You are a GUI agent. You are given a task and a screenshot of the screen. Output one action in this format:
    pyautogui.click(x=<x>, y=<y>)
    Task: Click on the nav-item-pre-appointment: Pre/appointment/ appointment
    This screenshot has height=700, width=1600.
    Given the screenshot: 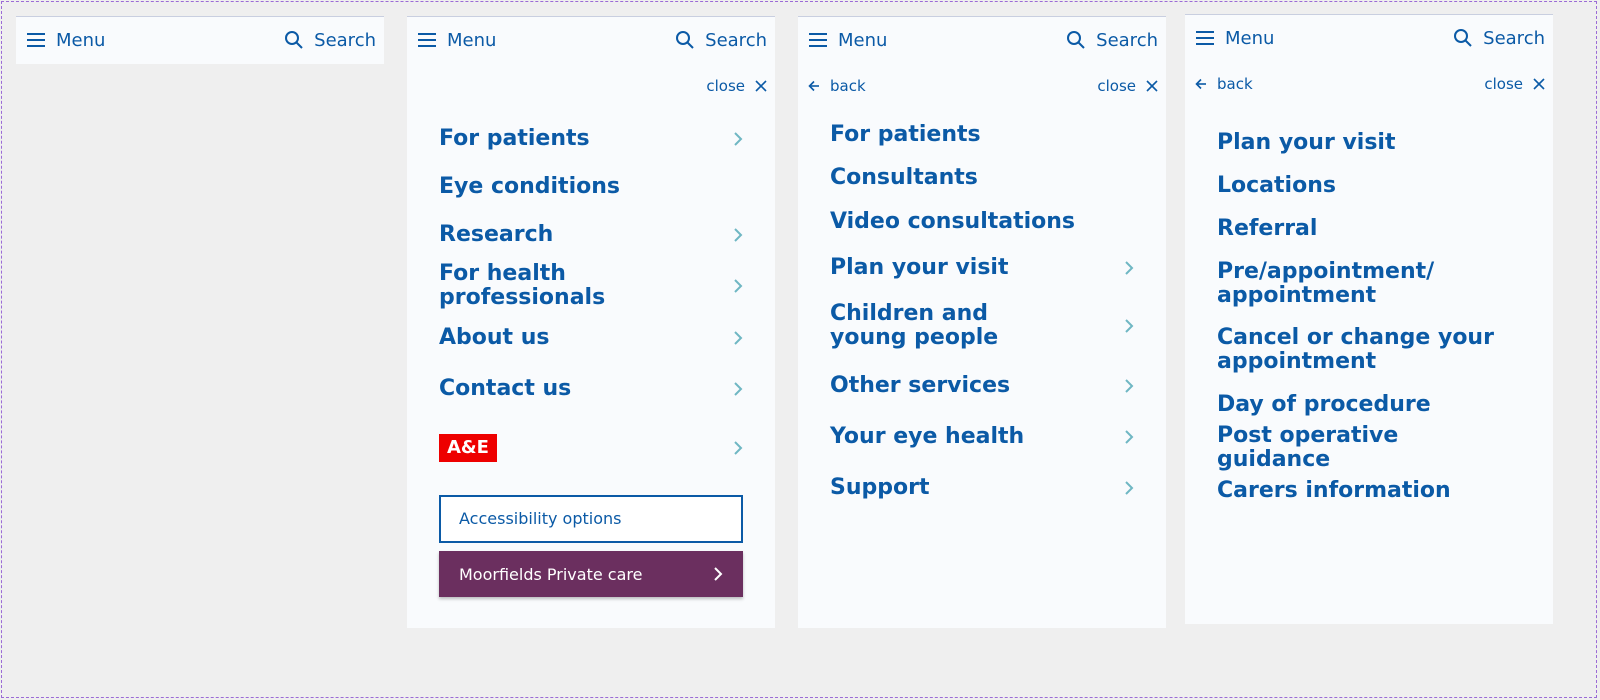 What is the action you would take?
    pyautogui.click(x=1369, y=283)
    